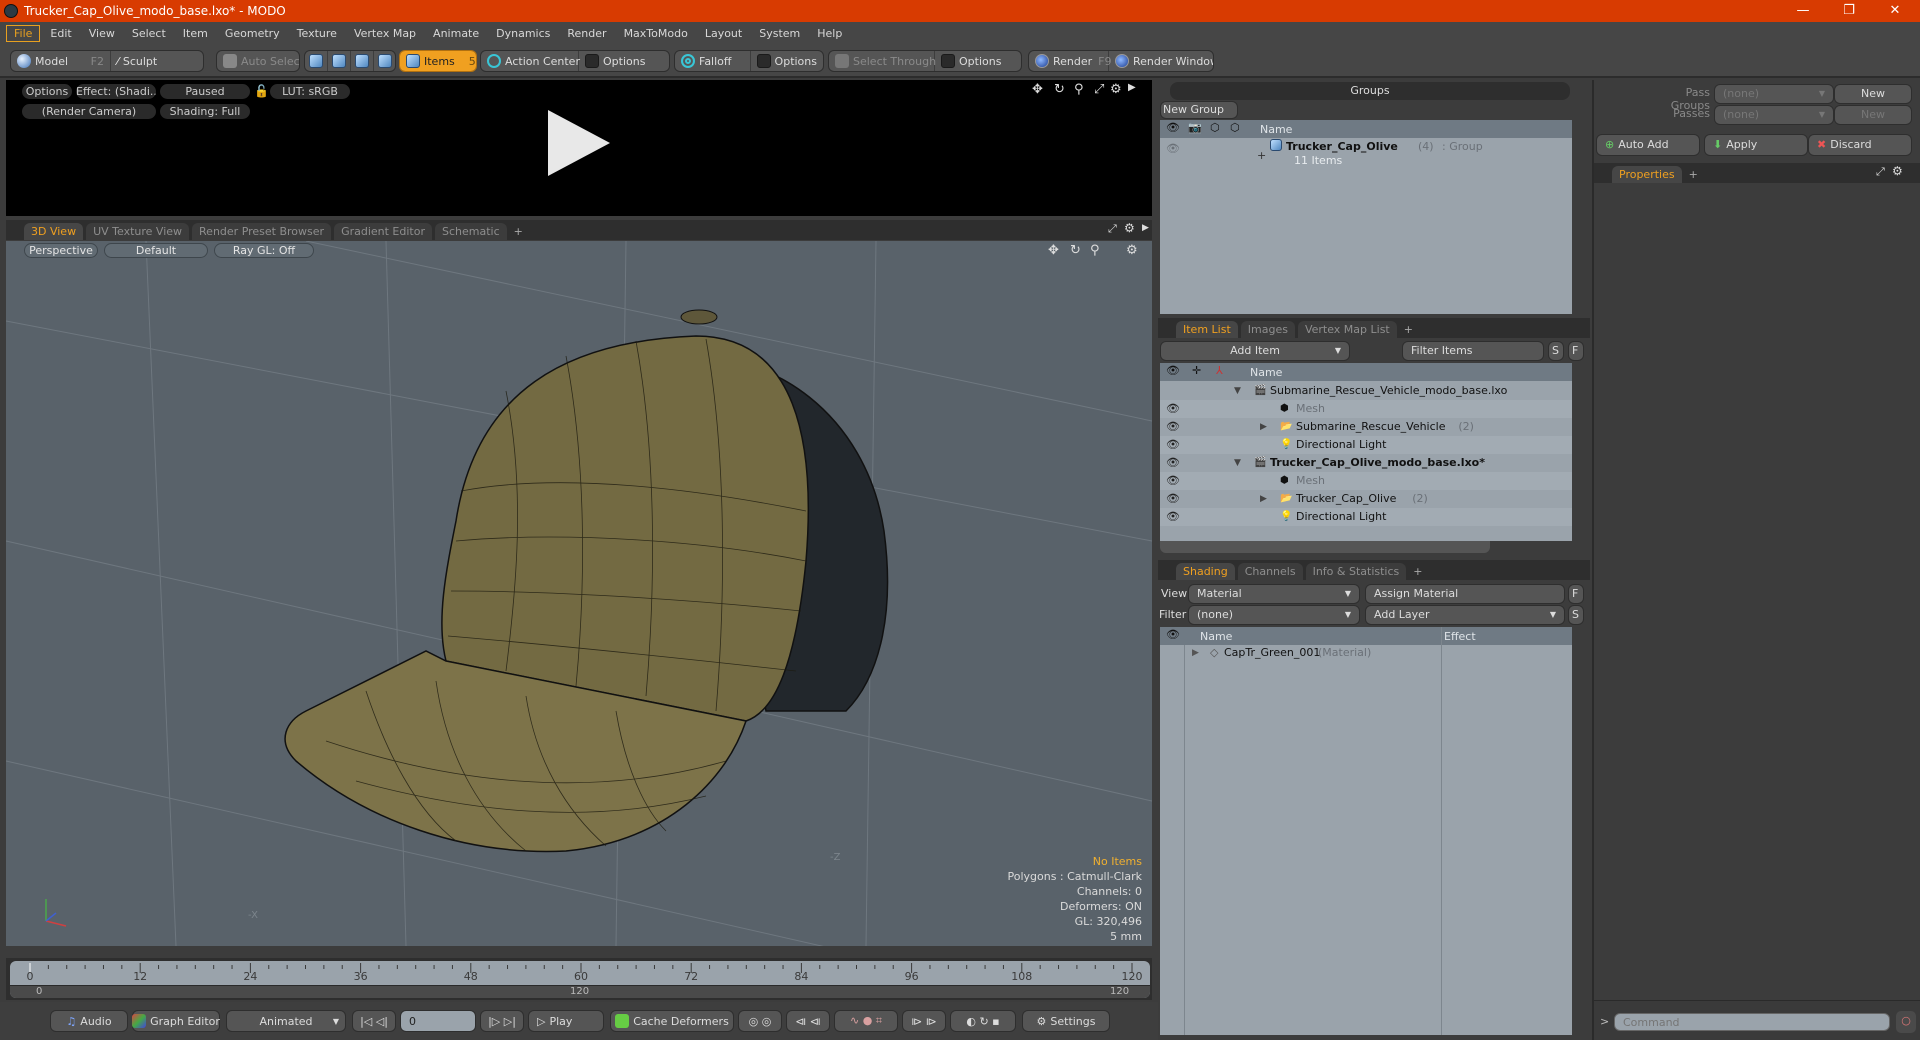 Image resolution: width=1920 pixels, height=1040 pixels. Describe the element at coordinates (1860, 145) in the screenshot. I see `discard-button: ✖ Discard` at that location.